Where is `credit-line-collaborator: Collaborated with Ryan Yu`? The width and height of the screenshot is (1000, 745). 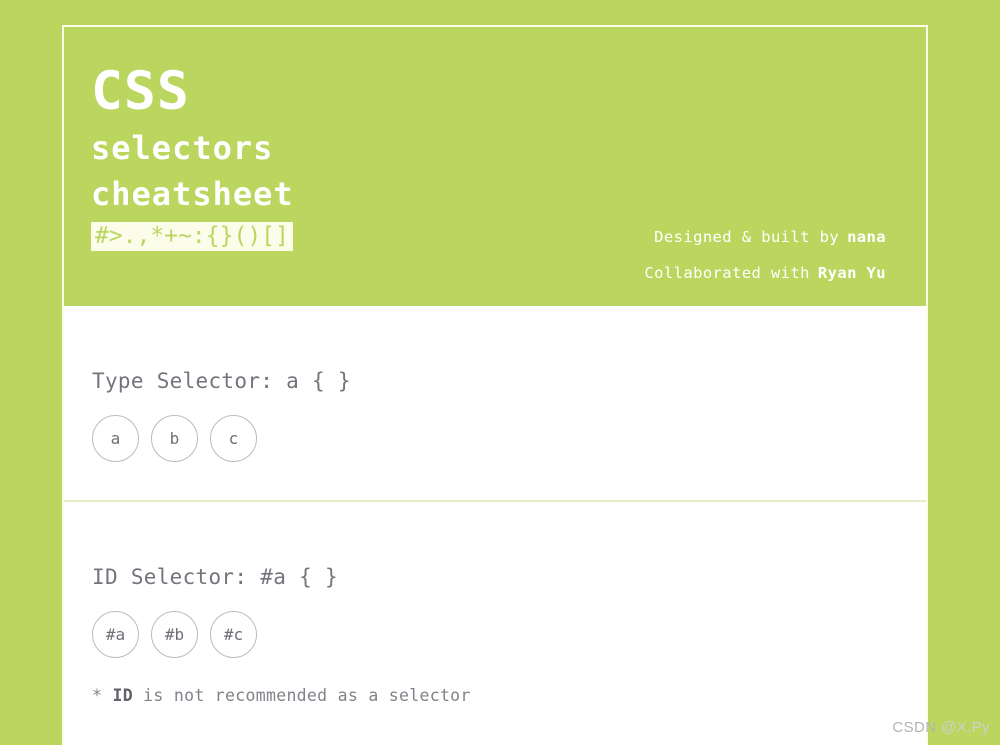
credit-line-collaborator: Collaborated with Ryan Yu is located at coordinates (765, 273).